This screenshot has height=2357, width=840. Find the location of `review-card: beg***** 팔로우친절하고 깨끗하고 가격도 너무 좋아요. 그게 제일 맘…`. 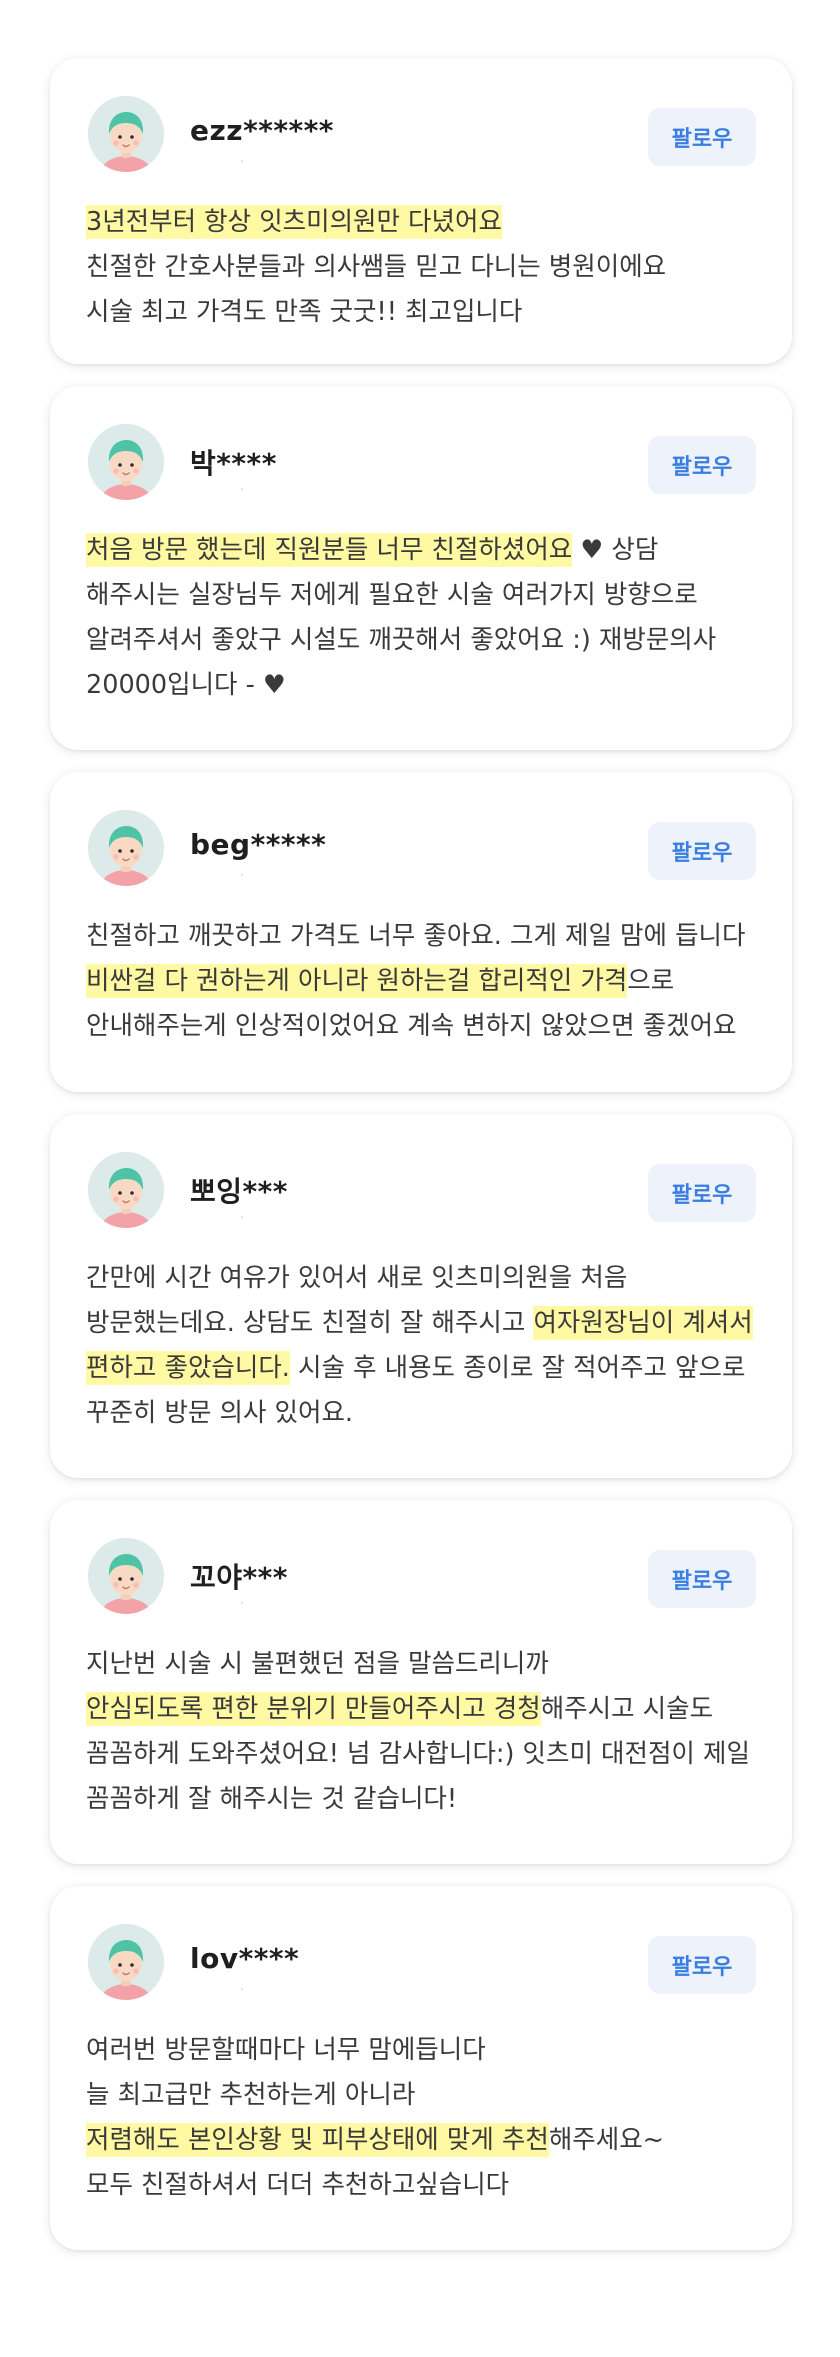

review-card: beg***** 팔로우친절하고 깨끗하고 가격도 너무 좋아요. 그게 제일 맘… is located at coordinates (421, 932).